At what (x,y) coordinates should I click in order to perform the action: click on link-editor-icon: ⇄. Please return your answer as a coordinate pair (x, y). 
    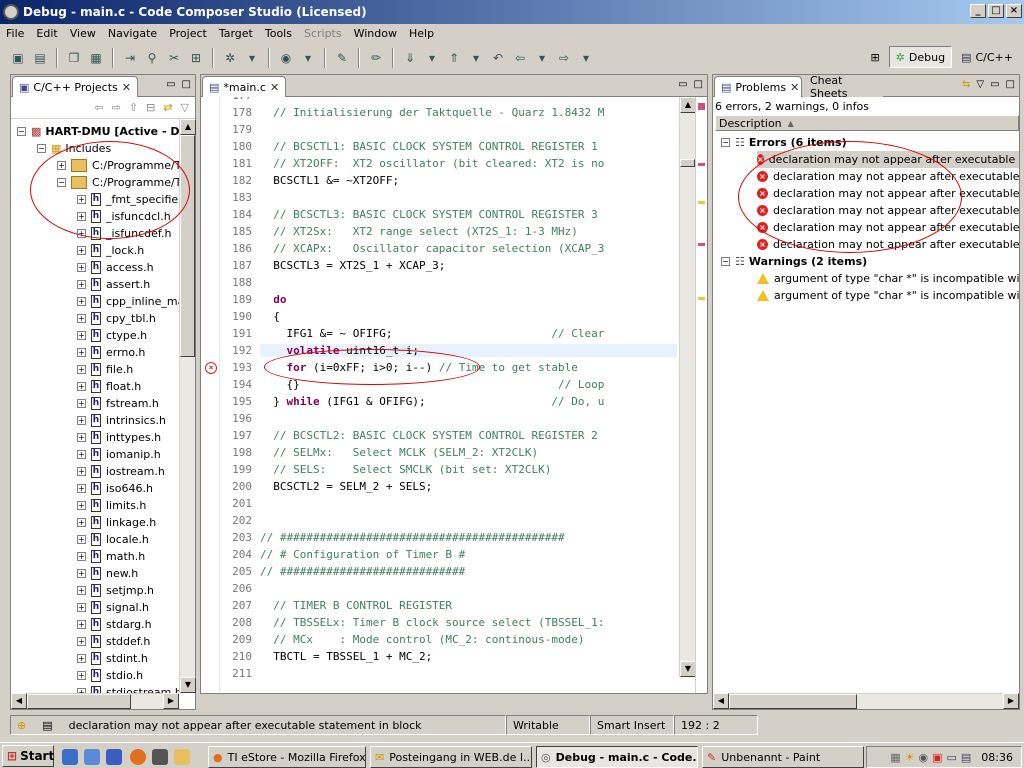
    Looking at the image, I should click on (167, 107).